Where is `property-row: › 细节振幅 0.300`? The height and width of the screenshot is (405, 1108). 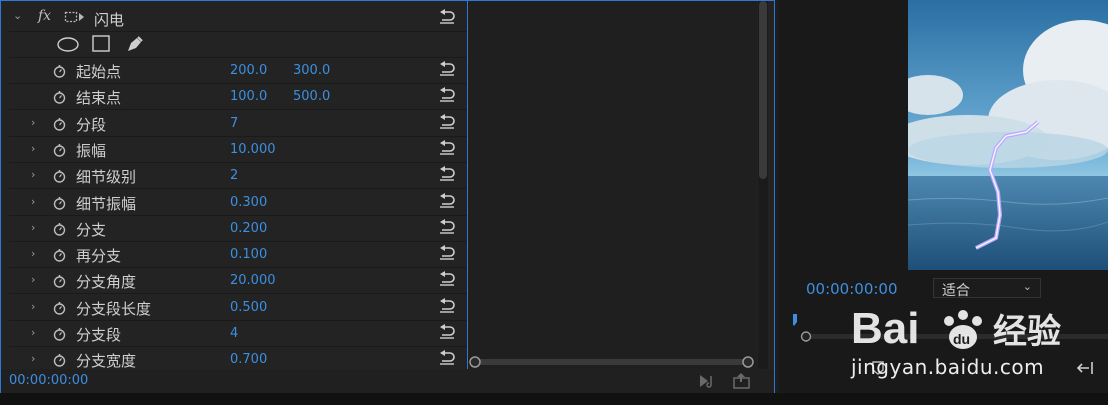 property-row: › 细节振幅 0.300 is located at coordinates (238, 203).